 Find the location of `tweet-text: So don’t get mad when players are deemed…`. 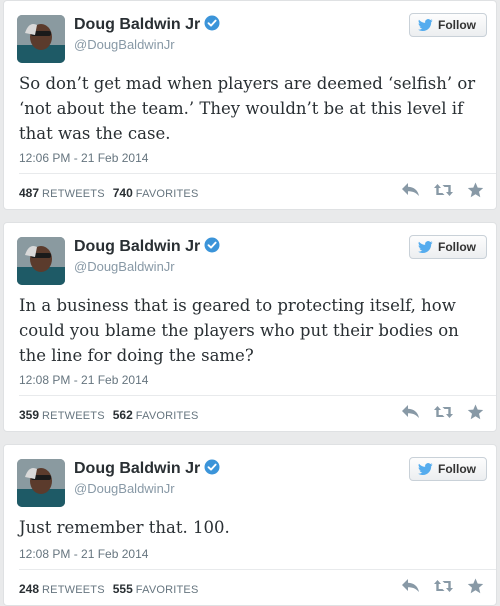

tweet-text: So don’t get mad when players are deemed… is located at coordinates (247, 108).